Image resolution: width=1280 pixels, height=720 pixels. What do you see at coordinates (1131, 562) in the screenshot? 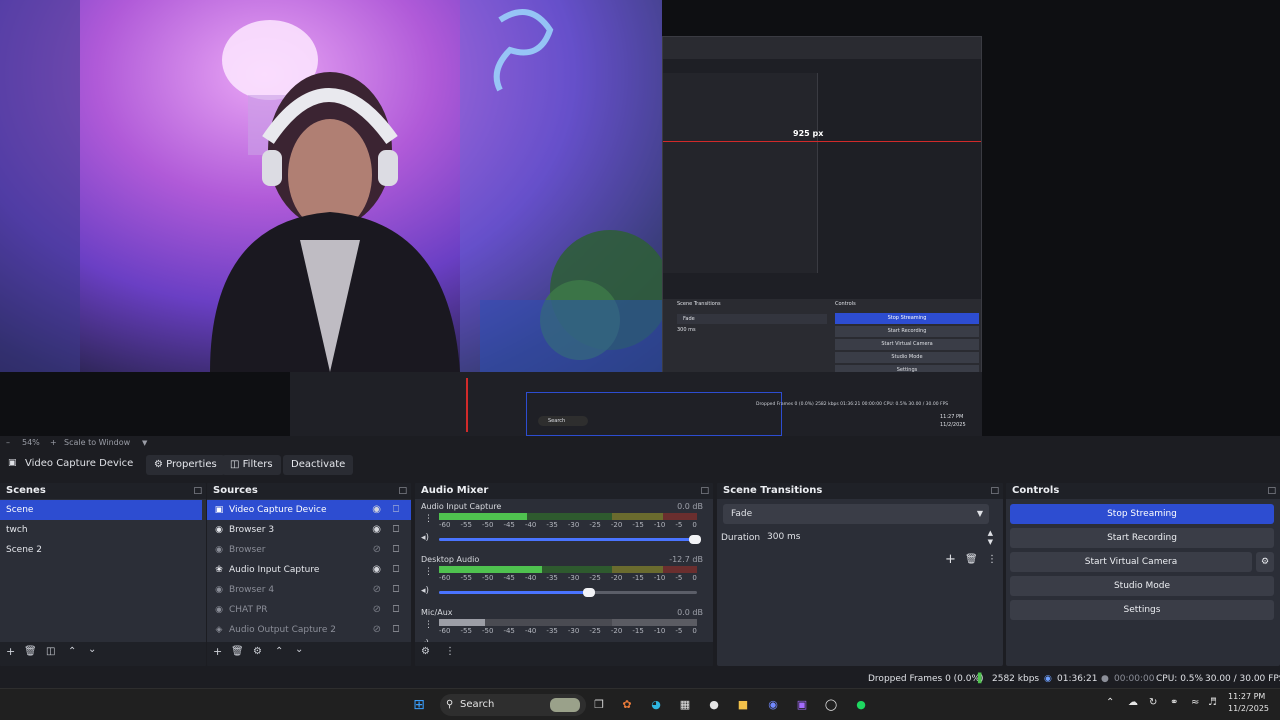
I see `start-virtual-camera-button: Start Virtual Camera` at bounding box center [1131, 562].